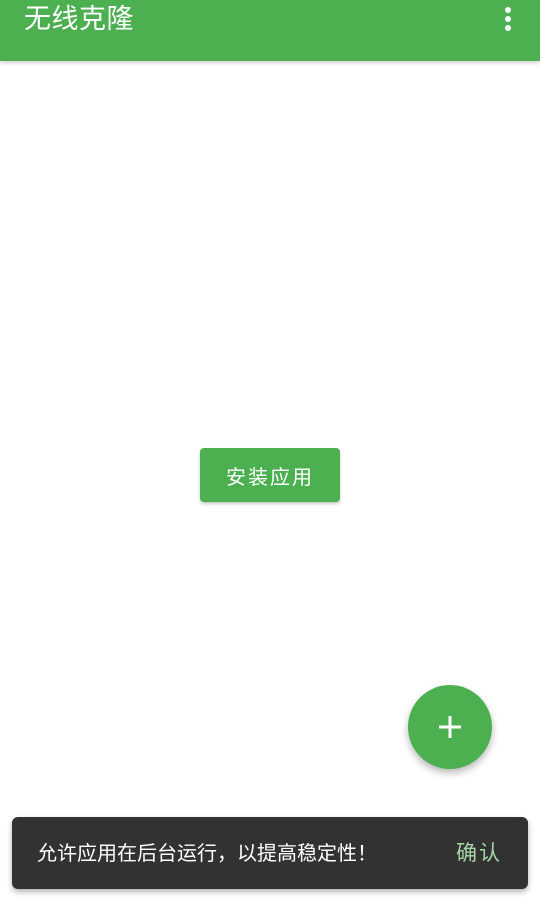 This screenshot has width=540, height=901. I want to click on overflow-menu-button, so click(508, 20).